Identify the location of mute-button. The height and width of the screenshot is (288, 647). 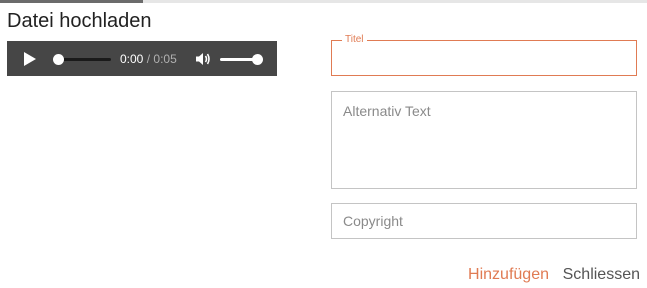
(203, 59).